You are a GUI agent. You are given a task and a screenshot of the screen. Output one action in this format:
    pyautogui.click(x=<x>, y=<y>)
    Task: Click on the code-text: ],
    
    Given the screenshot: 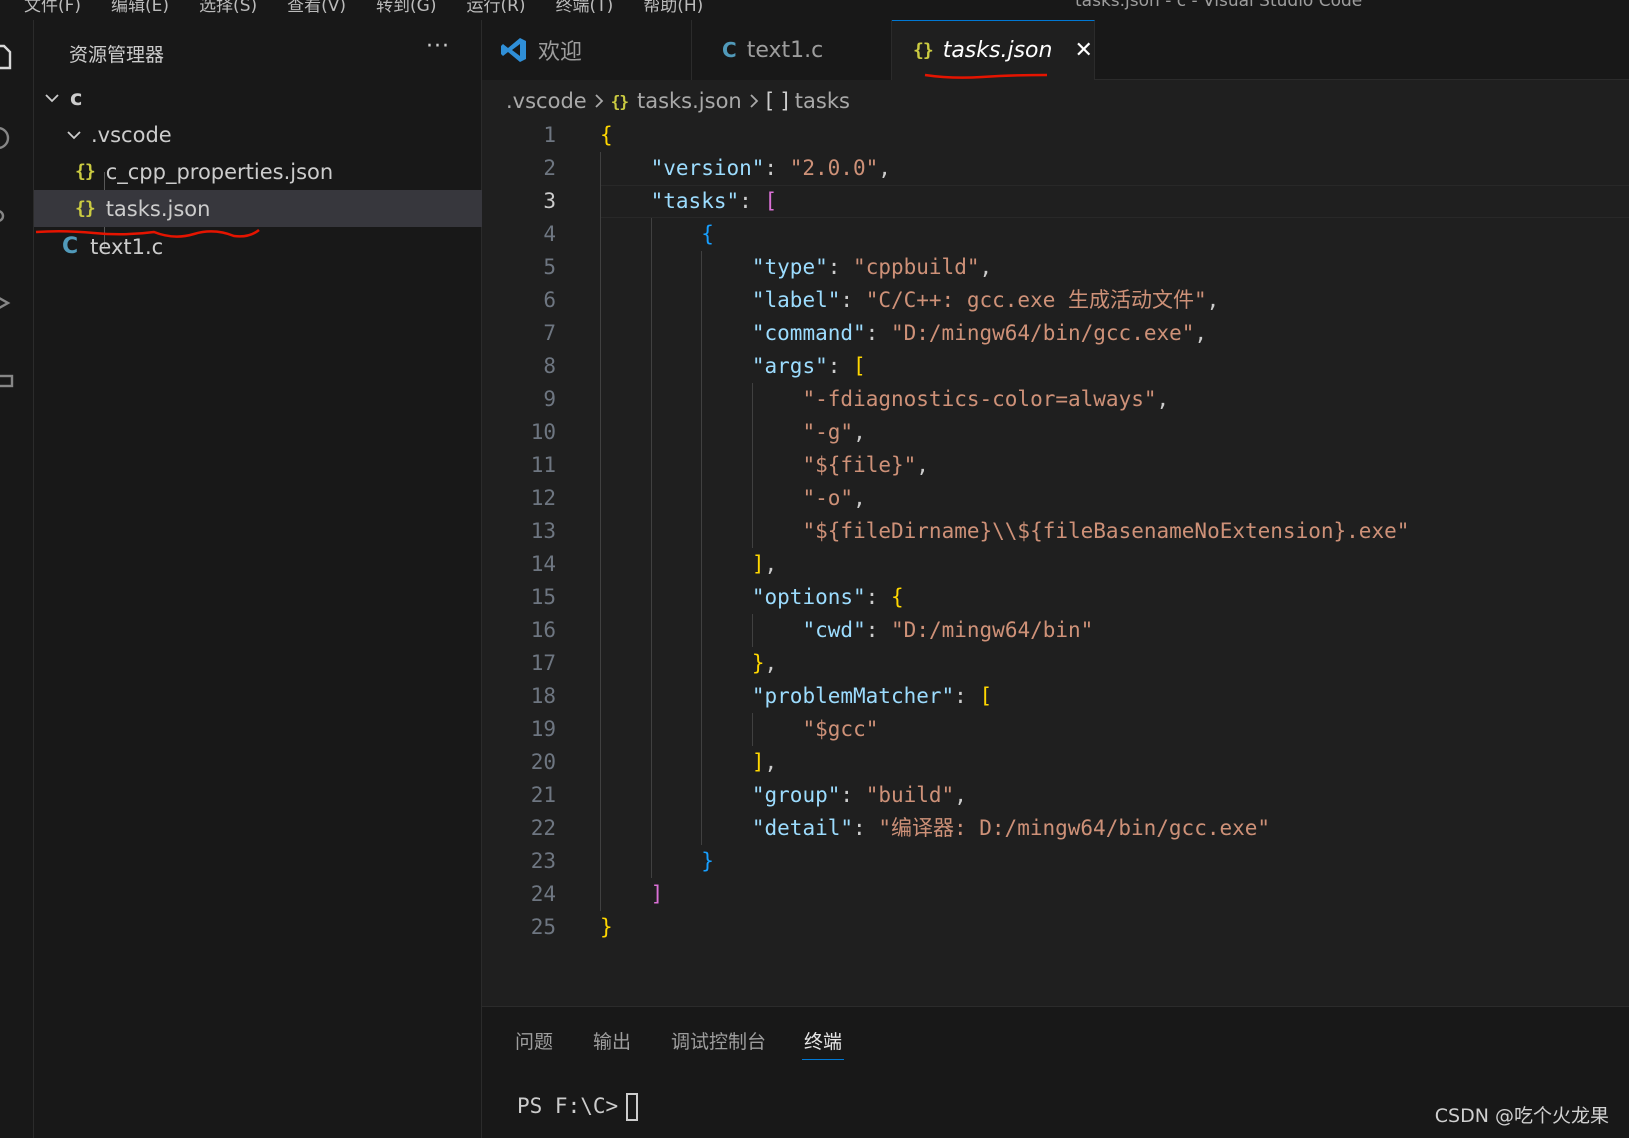 What is the action you would take?
    pyautogui.click(x=764, y=762)
    